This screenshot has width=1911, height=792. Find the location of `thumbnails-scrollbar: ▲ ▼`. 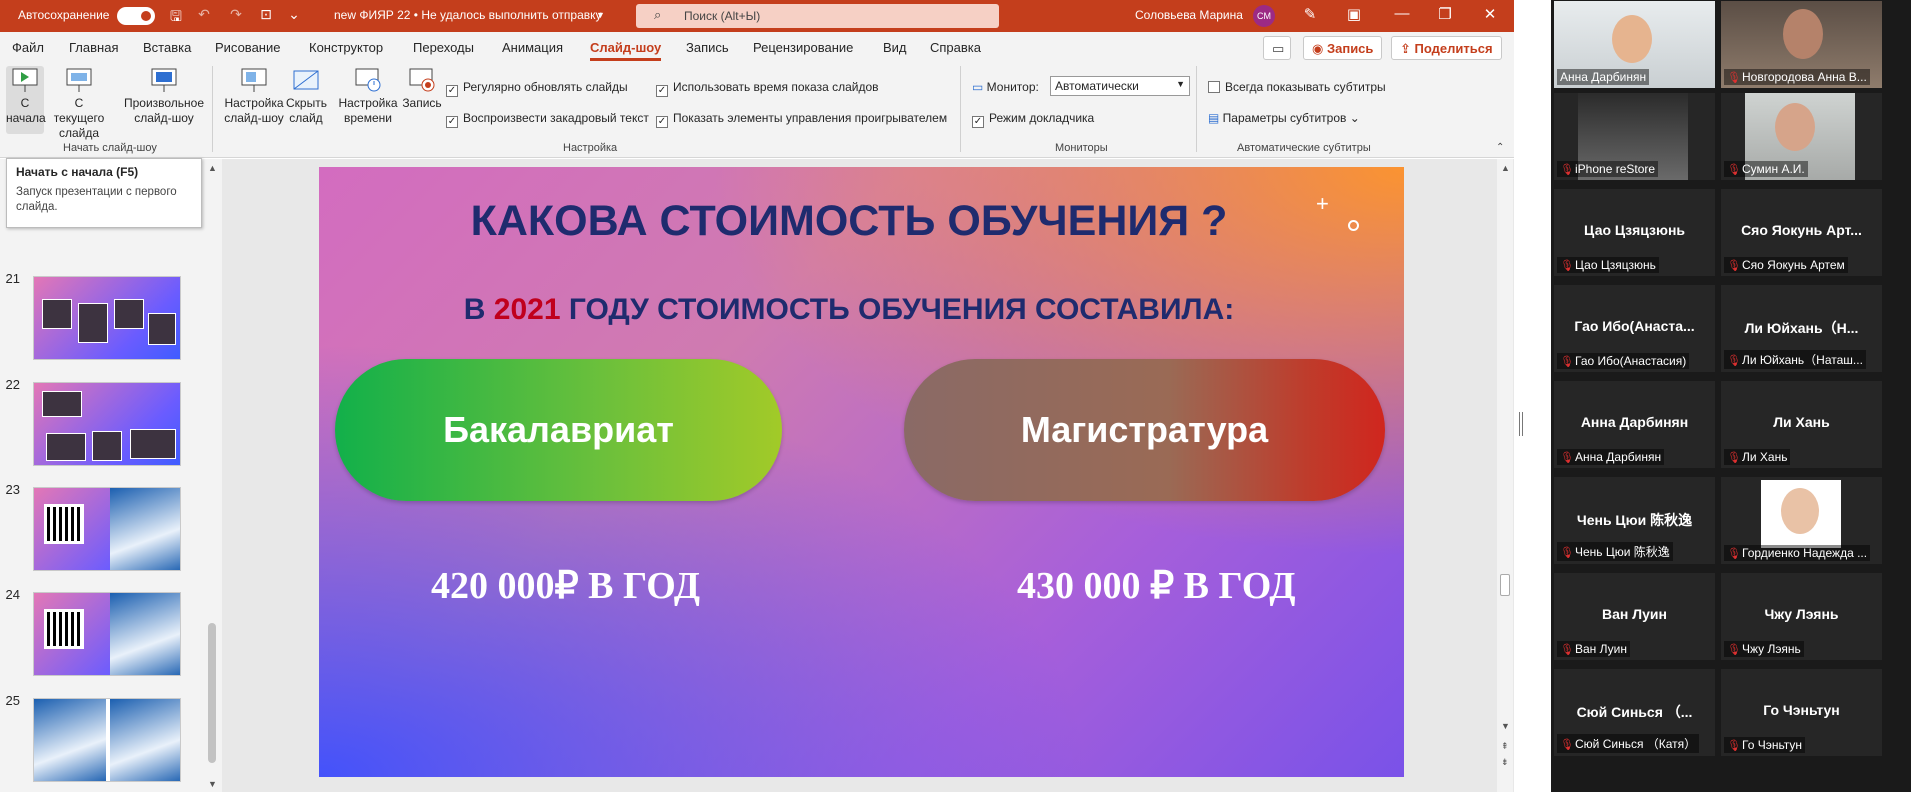

thumbnails-scrollbar: ▲ ▼ is located at coordinates (212, 477).